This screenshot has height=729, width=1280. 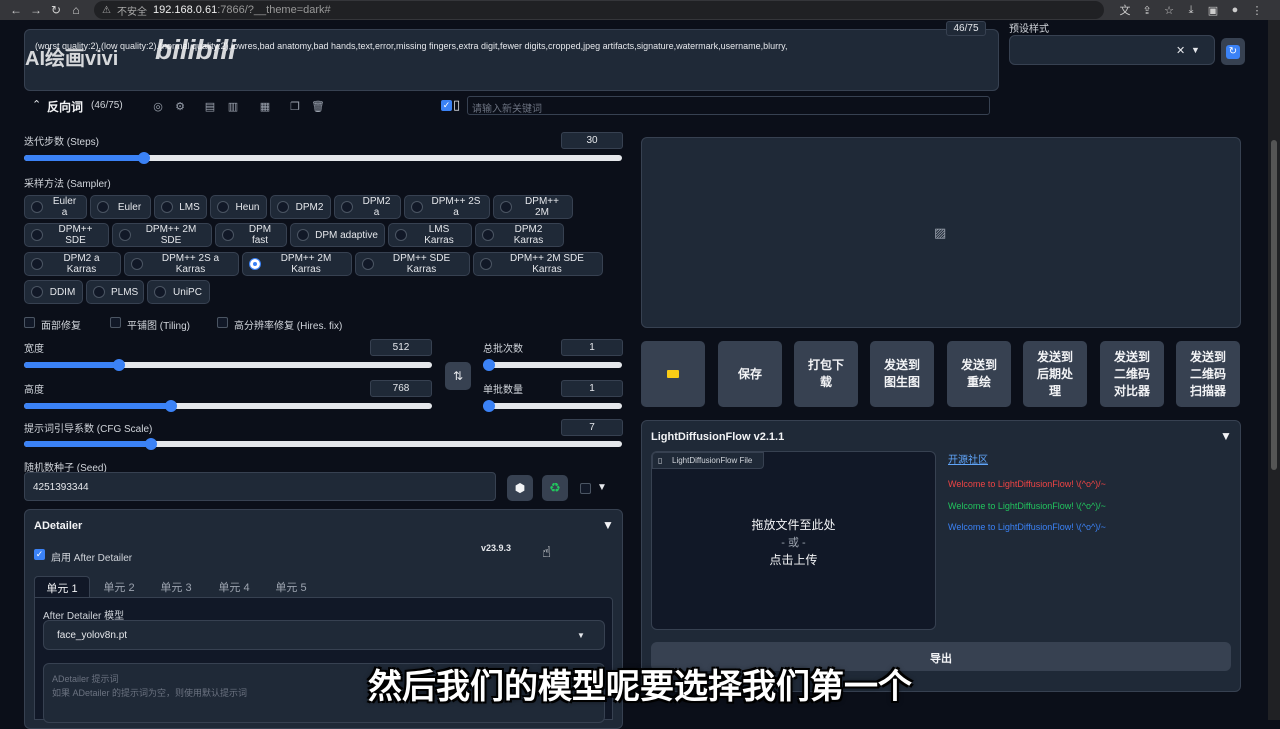 I want to click on download-icon: ⤓, so click(x=1191, y=10).